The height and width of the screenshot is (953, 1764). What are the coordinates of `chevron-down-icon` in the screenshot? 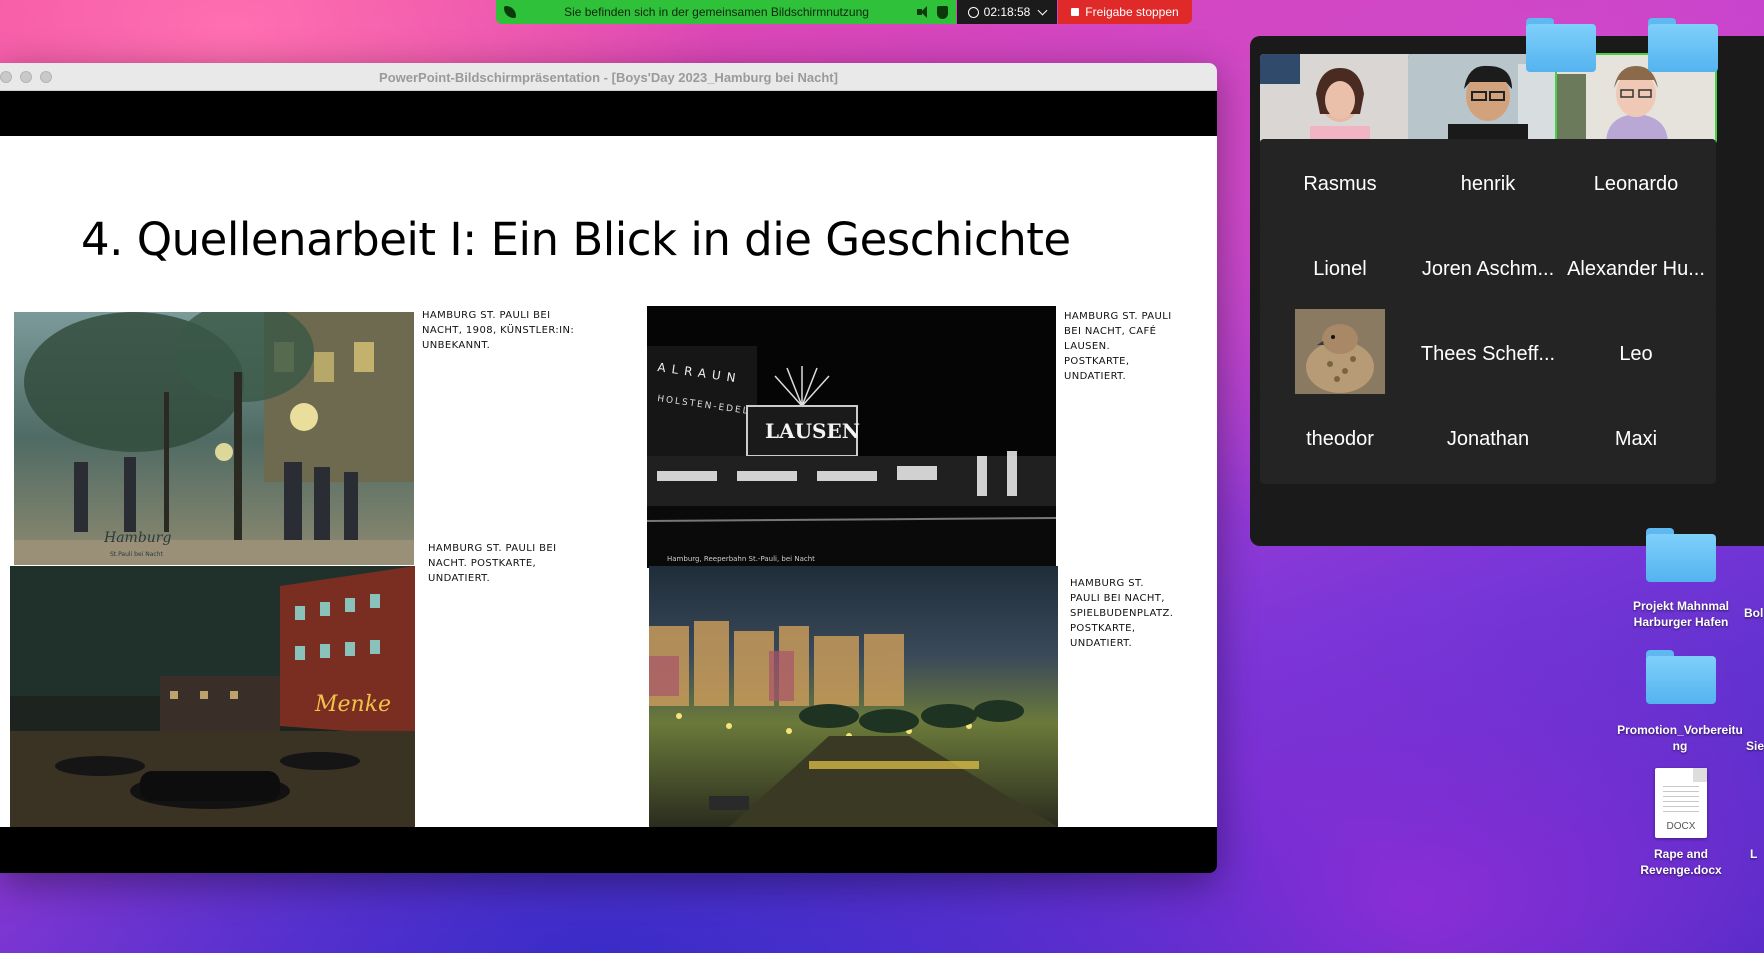 It's located at (1042, 10).